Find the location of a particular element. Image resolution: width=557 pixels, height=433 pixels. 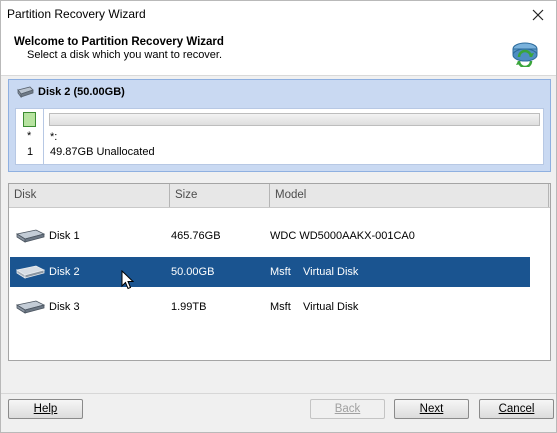

window-title: Partition Recovery Wizard is located at coordinates (76, 14).